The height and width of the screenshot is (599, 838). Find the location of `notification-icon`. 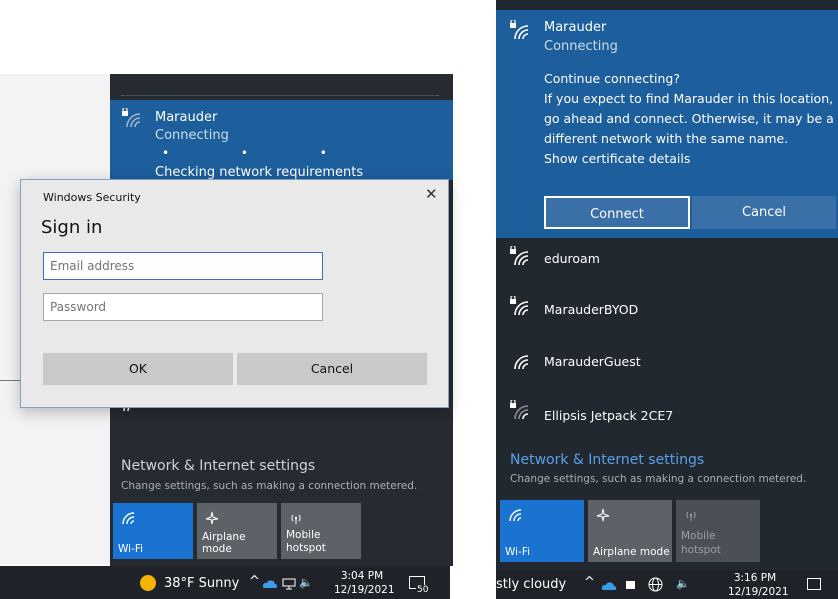

notification-icon is located at coordinates (814, 584).